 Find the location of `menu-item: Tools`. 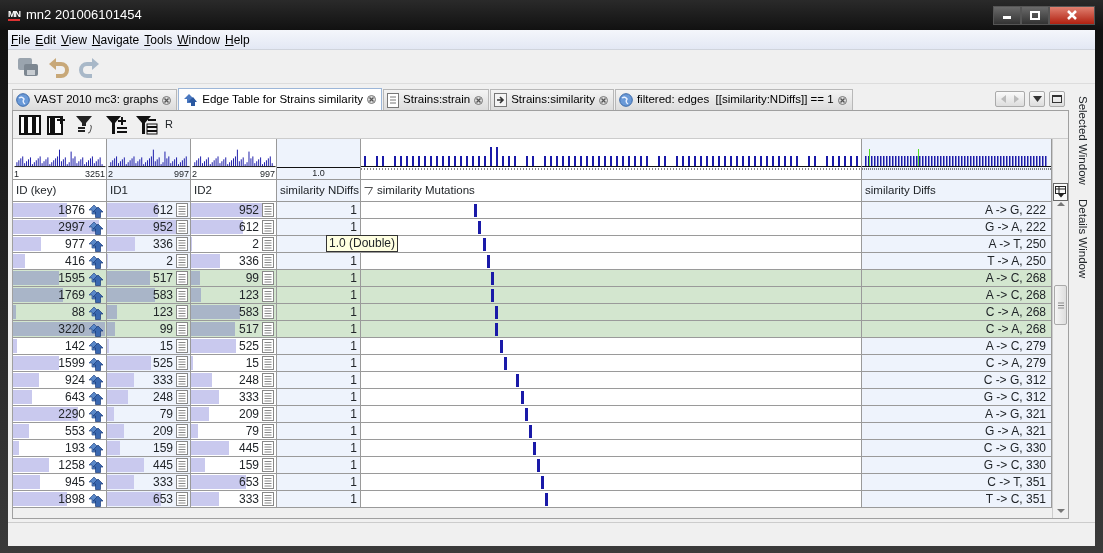

menu-item: Tools is located at coordinates (161, 39).